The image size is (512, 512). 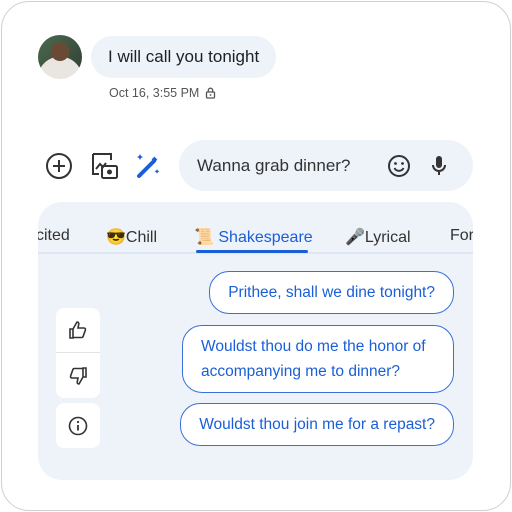 I want to click on thumbs-up-icon, so click(x=78, y=330).